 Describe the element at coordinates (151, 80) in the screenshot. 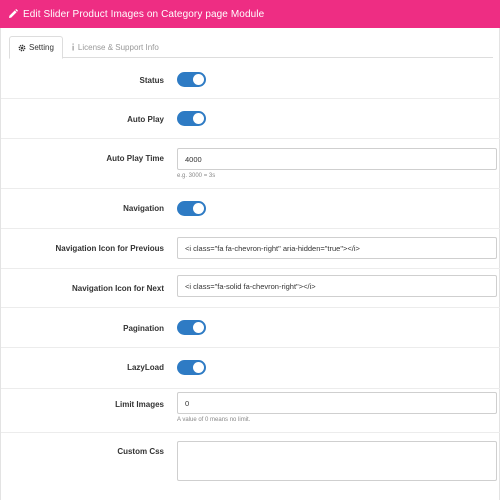

I see `status-label: Status` at that location.